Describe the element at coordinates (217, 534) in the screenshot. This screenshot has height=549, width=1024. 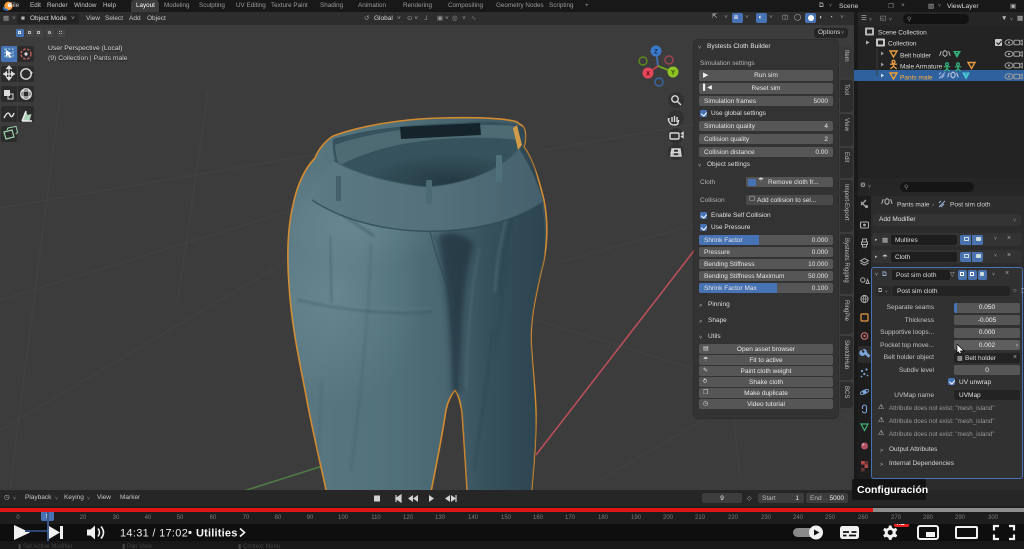
I see `svg-text: Utilities` at that location.